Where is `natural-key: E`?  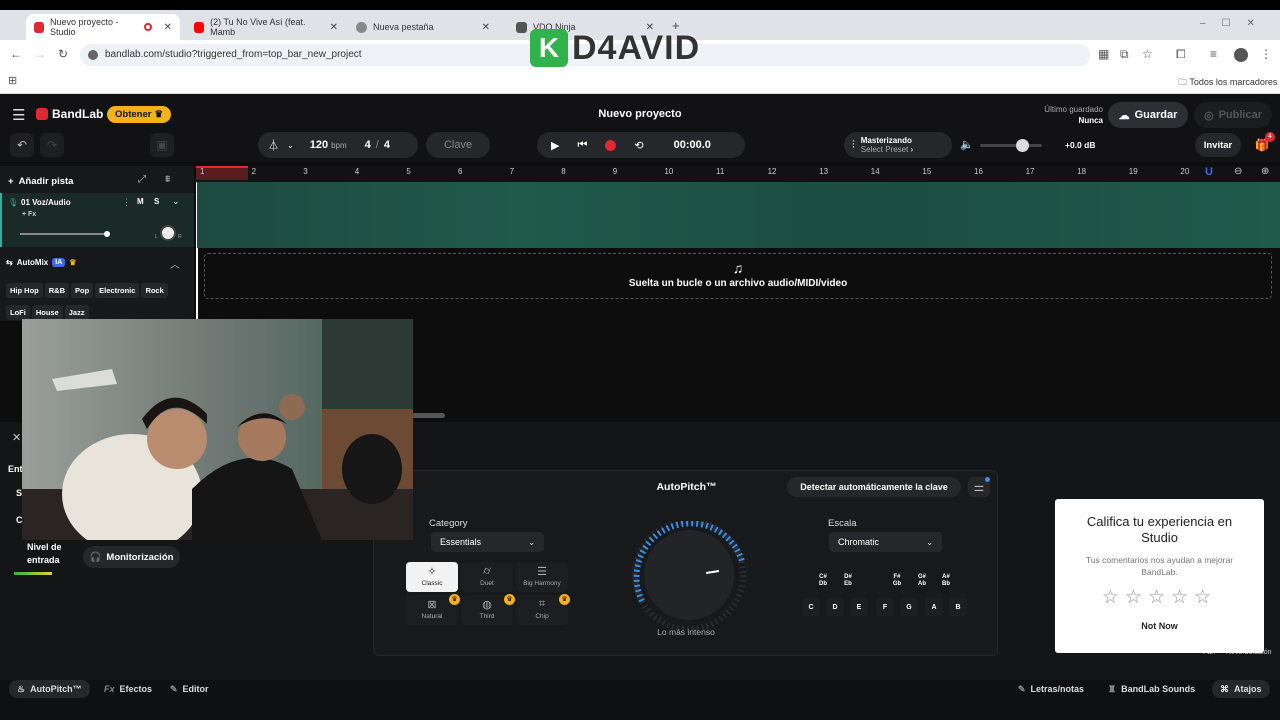
natural-key: E is located at coordinates (859, 607).